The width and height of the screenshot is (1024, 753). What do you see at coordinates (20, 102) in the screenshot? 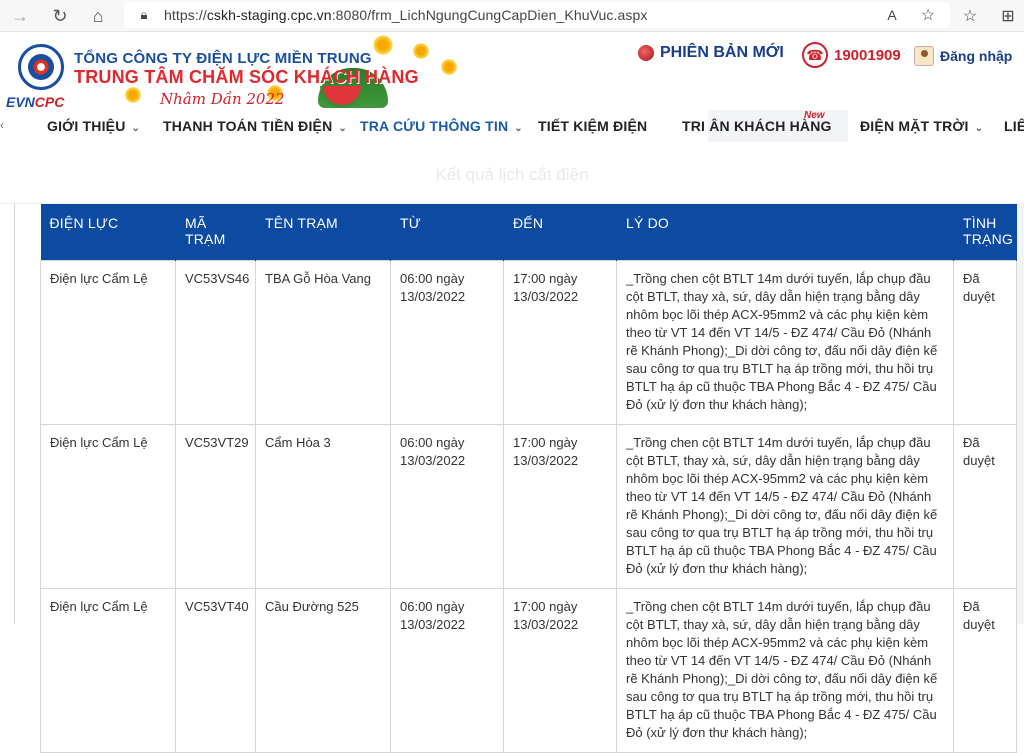
I see `logo-evn: EVN` at bounding box center [20, 102].